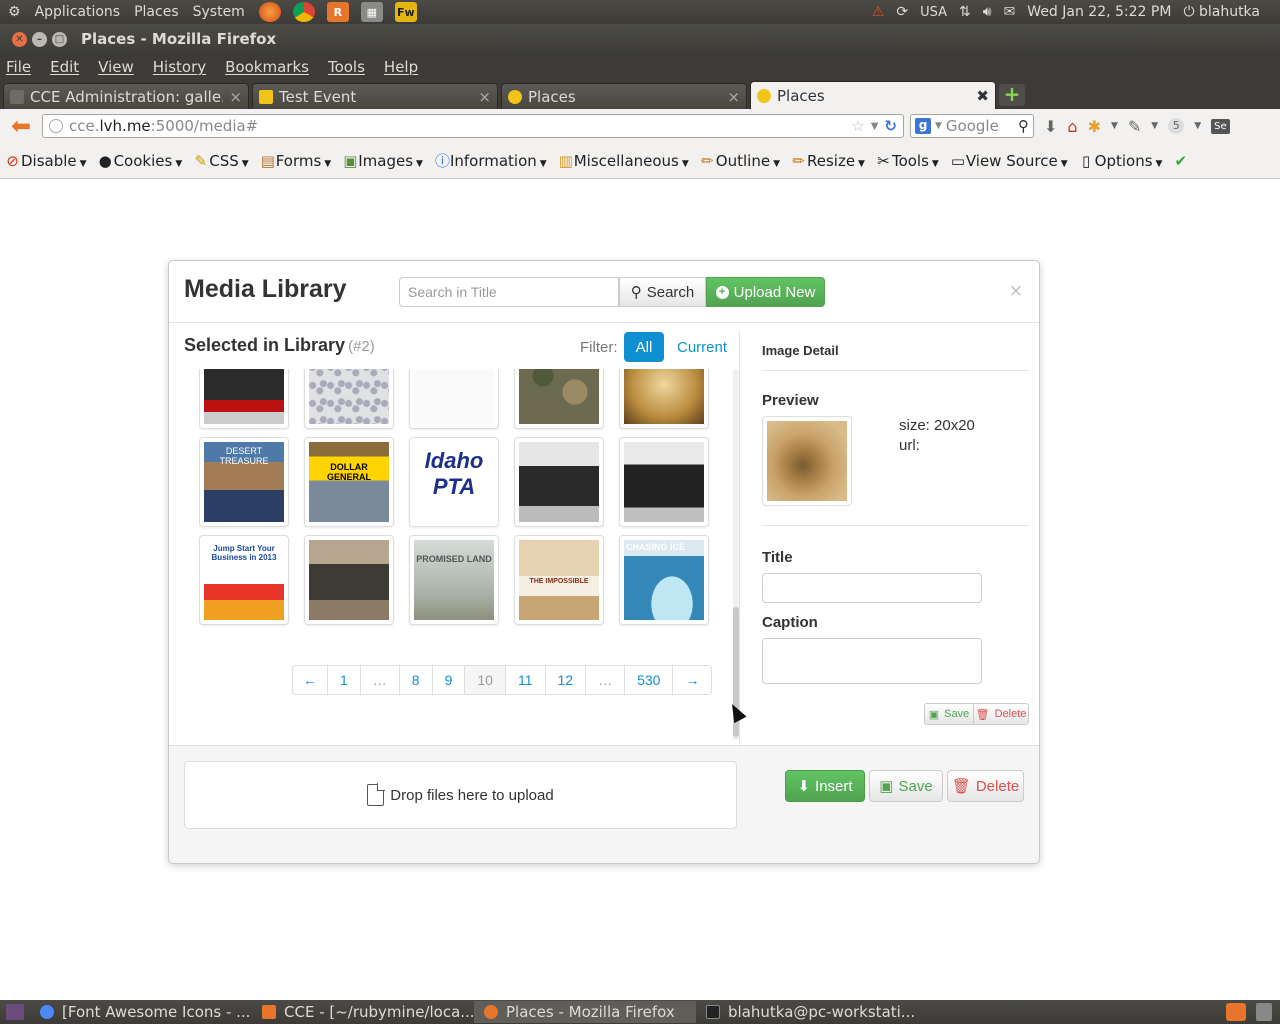  I want to click on thumb-chasing-ice: CHASING ICE, so click(664, 580).